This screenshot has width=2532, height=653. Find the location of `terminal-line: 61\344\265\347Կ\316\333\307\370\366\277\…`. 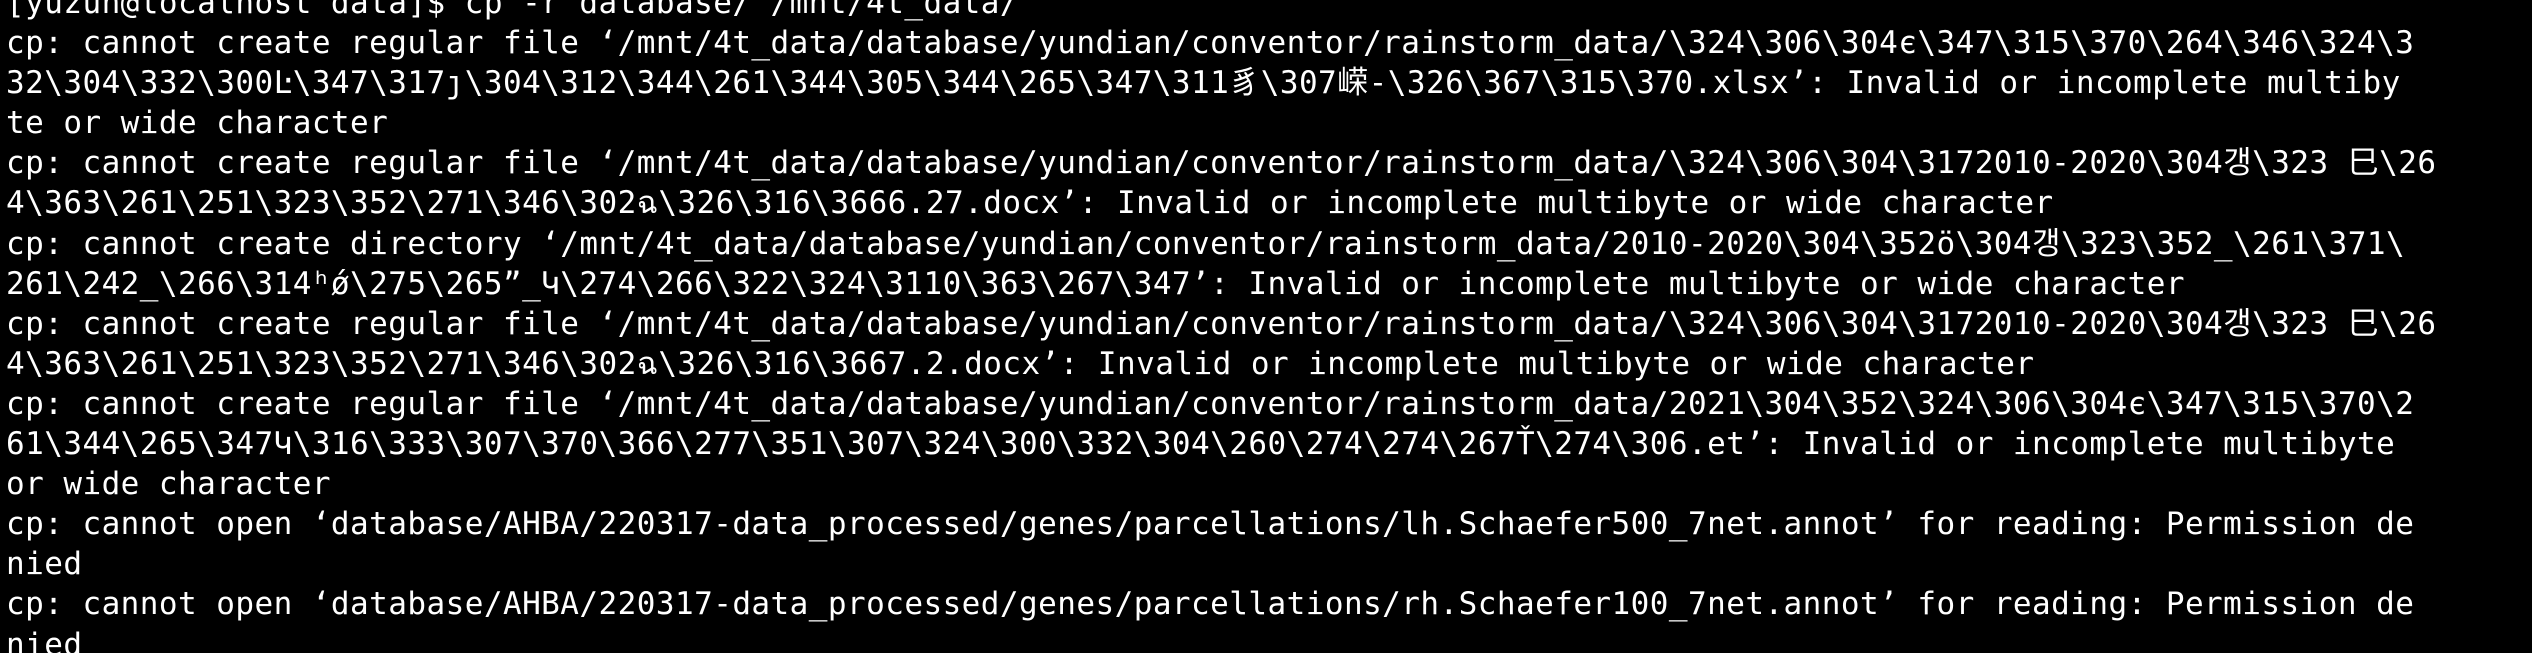

terminal-line: 61\344\265\347Կ\316\333\307\370\366\277\… is located at coordinates (1201, 444).